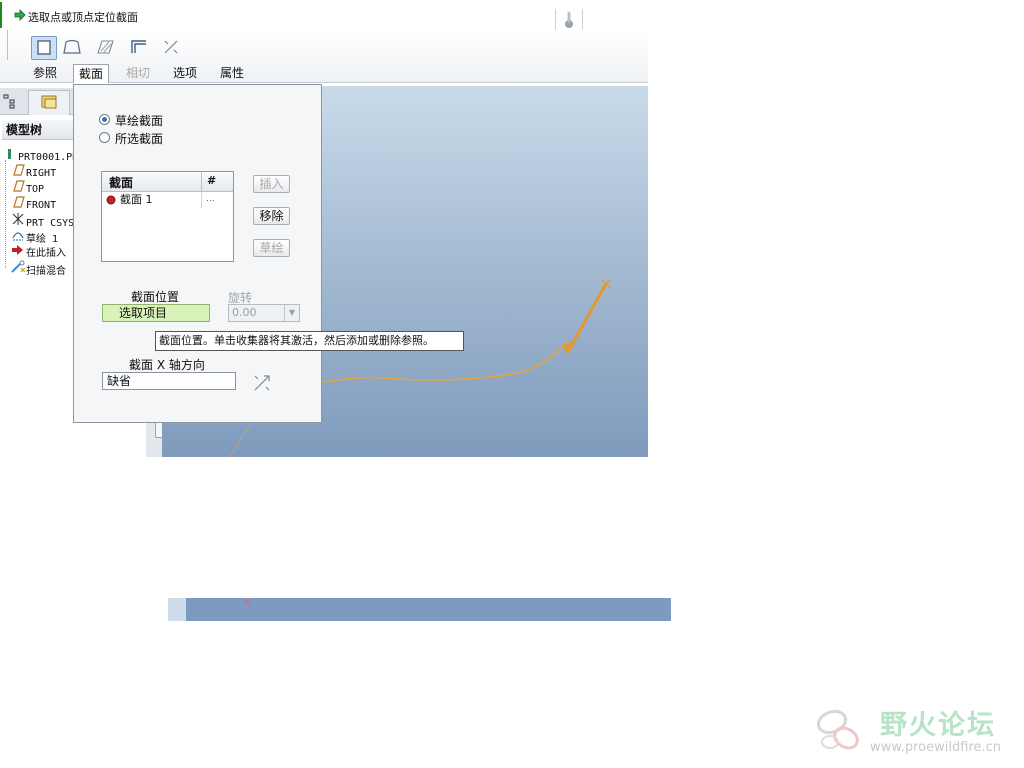 The image size is (1024, 768). Describe the element at coordinates (201, 200) in the screenshot. I see `row-divider` at that location.